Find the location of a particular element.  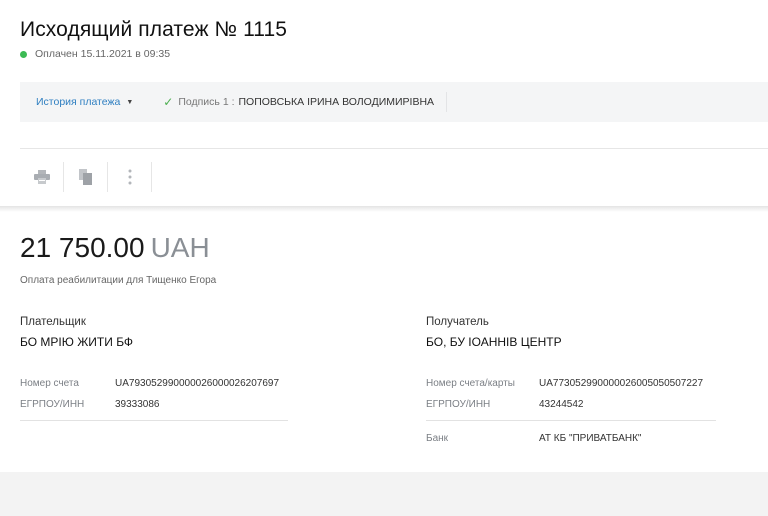

payee-label: Получатель is located at coordinates (457, 322).